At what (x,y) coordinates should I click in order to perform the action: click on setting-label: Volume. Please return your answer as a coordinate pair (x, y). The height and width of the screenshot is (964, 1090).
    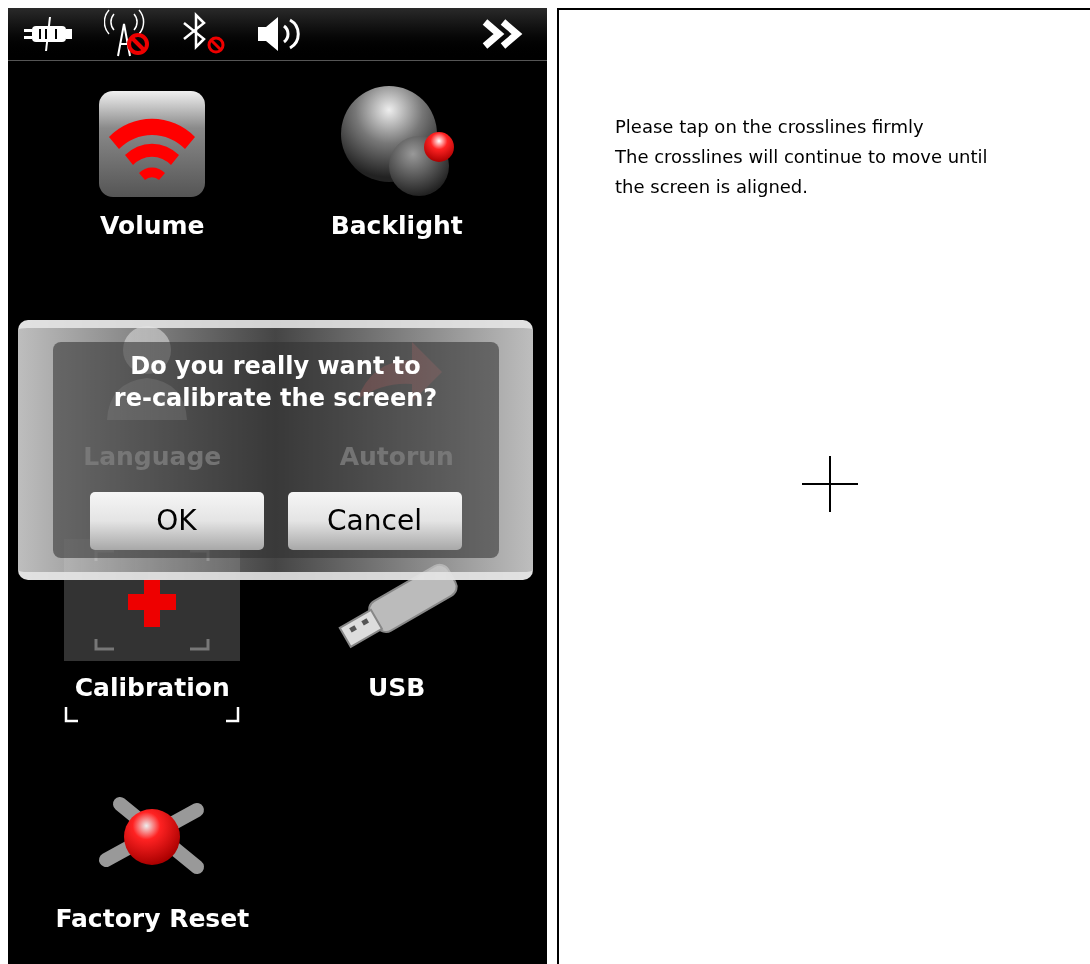
    Looking at the image, I should click on (152, 226).